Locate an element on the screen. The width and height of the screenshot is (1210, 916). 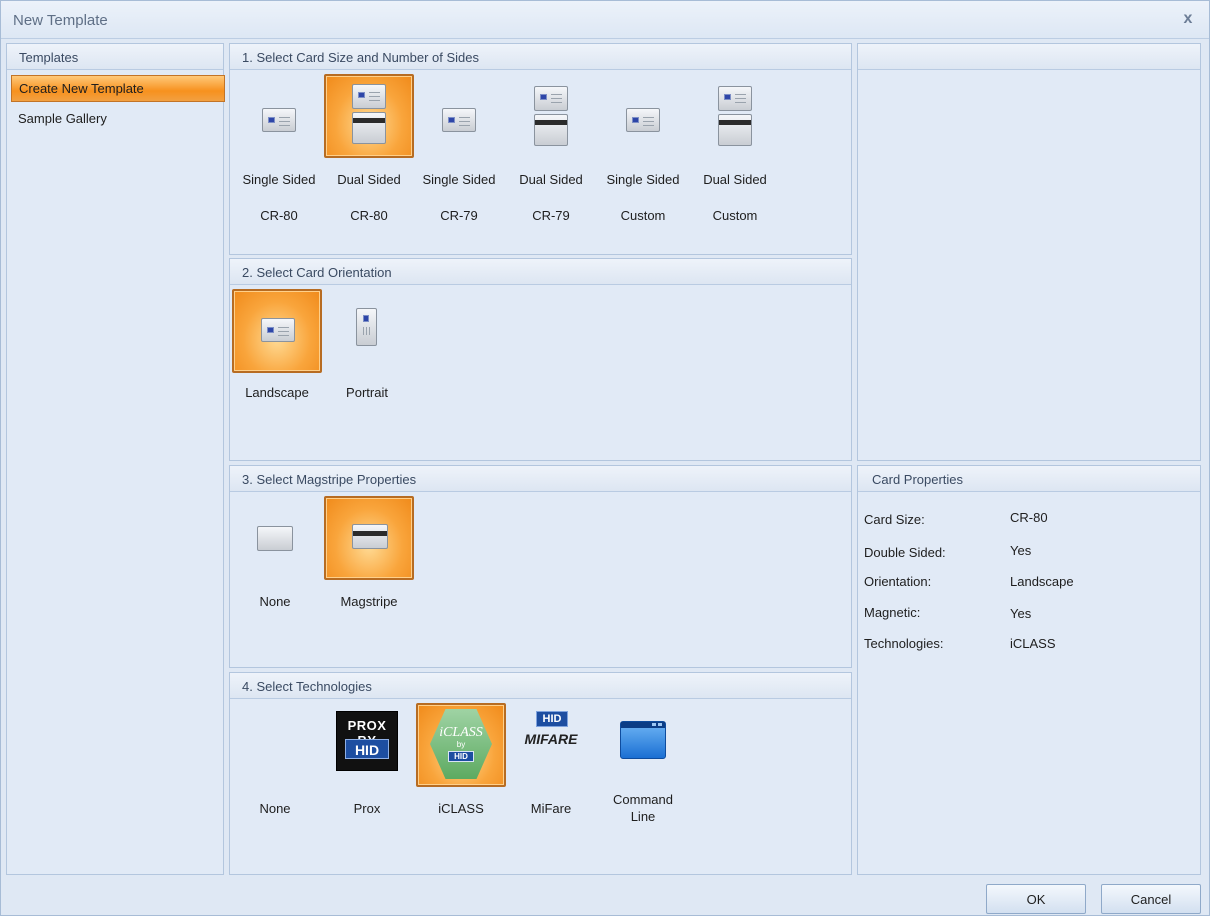
prop-label-technologies: Technologies: is located at coordinates (904, 643).